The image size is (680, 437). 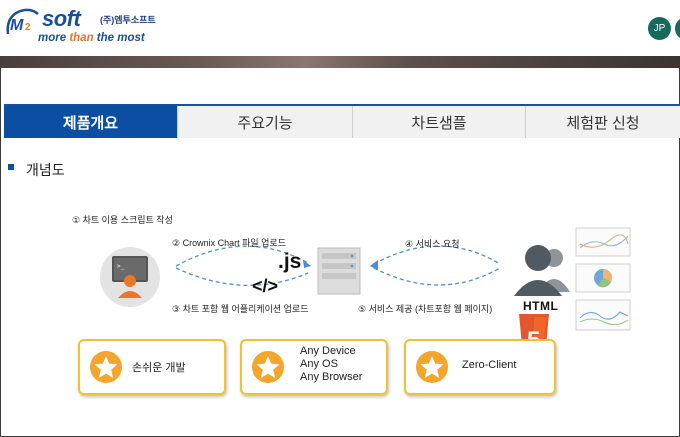 What do you see at coordinates (240, 309) in the screenshot?
I see `step-3-label: ③ 차트 포함 웹 어플리케이션 업로드` at bounding box center [240, 309].